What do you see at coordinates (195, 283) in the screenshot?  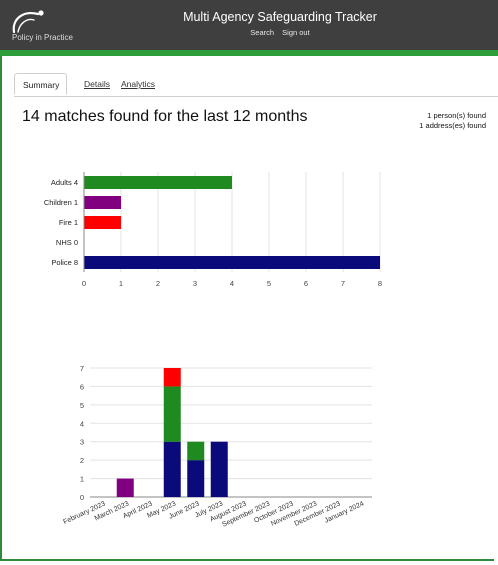 I see `x-tick-label: 3` at bounding box center [195, 283].